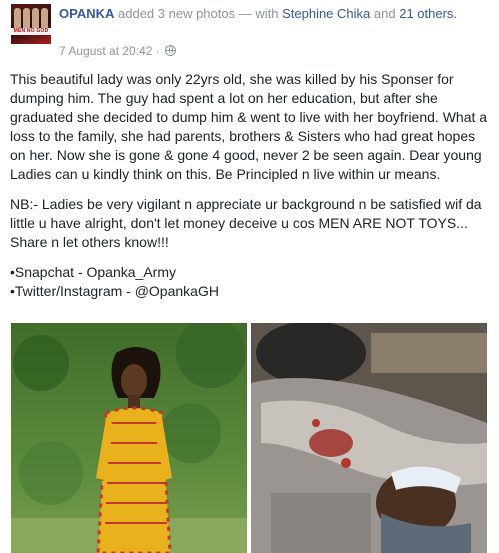 The image size is (499, 553). What do you see at coordinates (171, 50) in the screenshot?
I see `globe-icon` at bounding box center [171, 50].